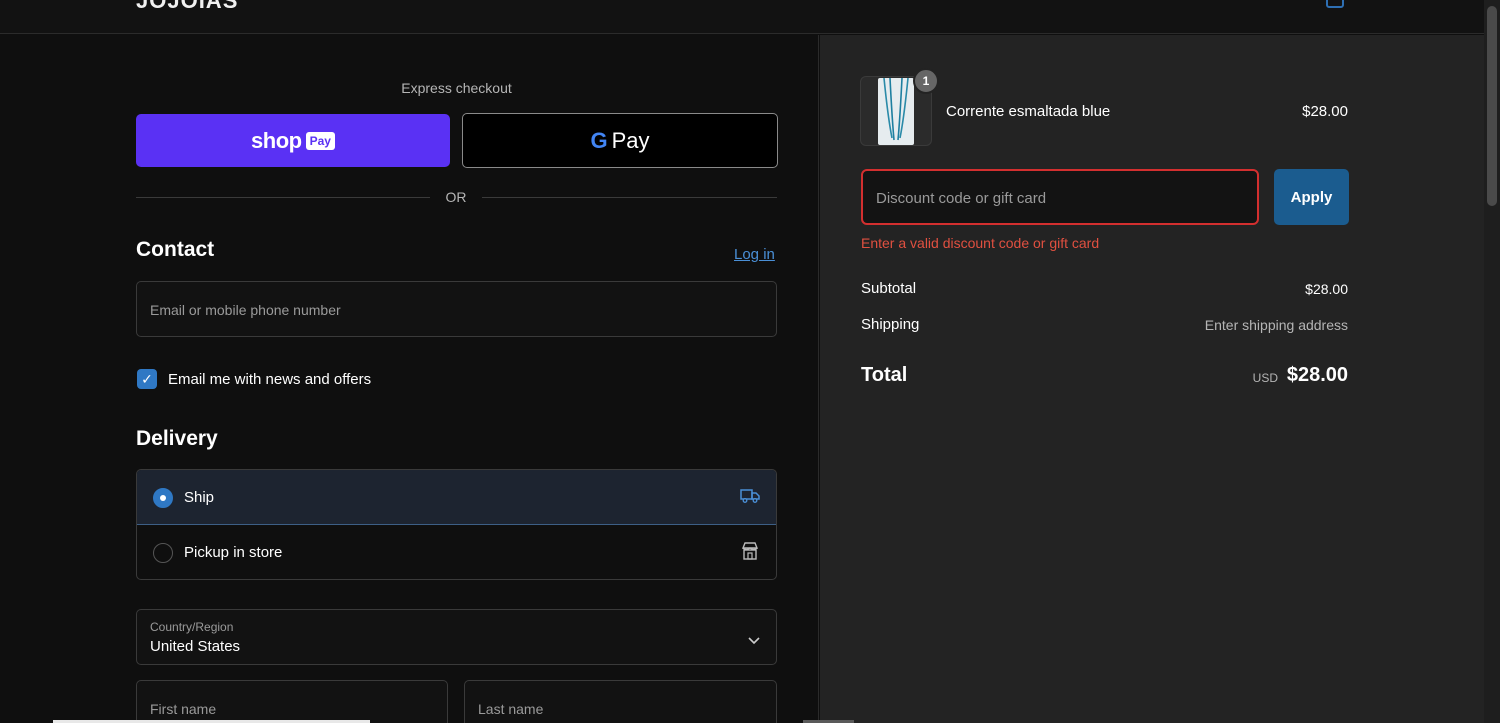 The image size is (1500, 723). What do you see at coordinates (754, 641) in the screenshot?
I see `chevron-down-icon` at bounding box center [754, 641].